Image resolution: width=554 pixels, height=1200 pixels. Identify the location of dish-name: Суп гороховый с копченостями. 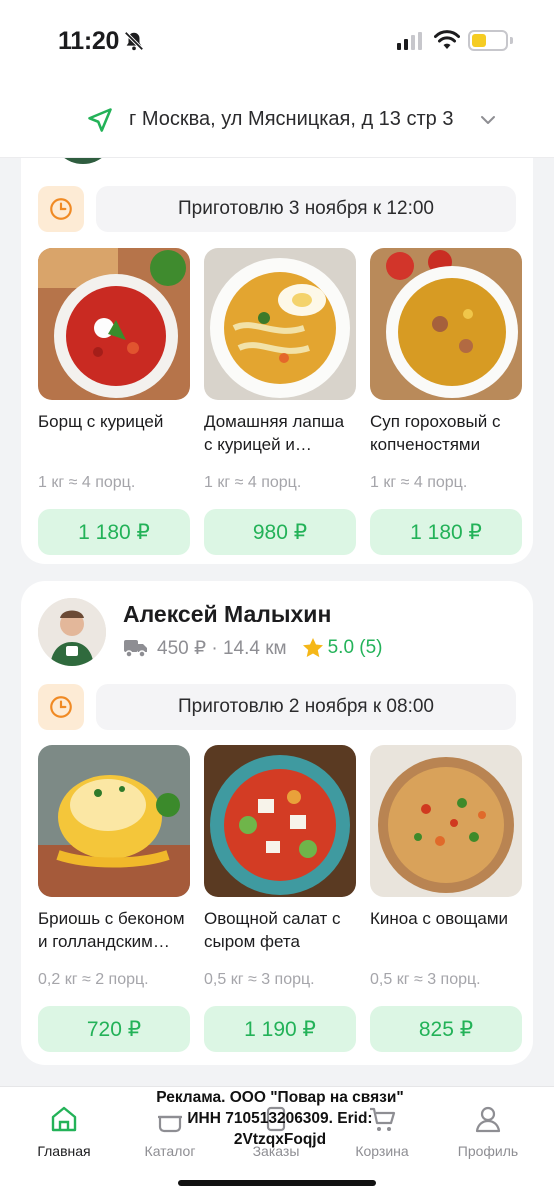
(435, 433).